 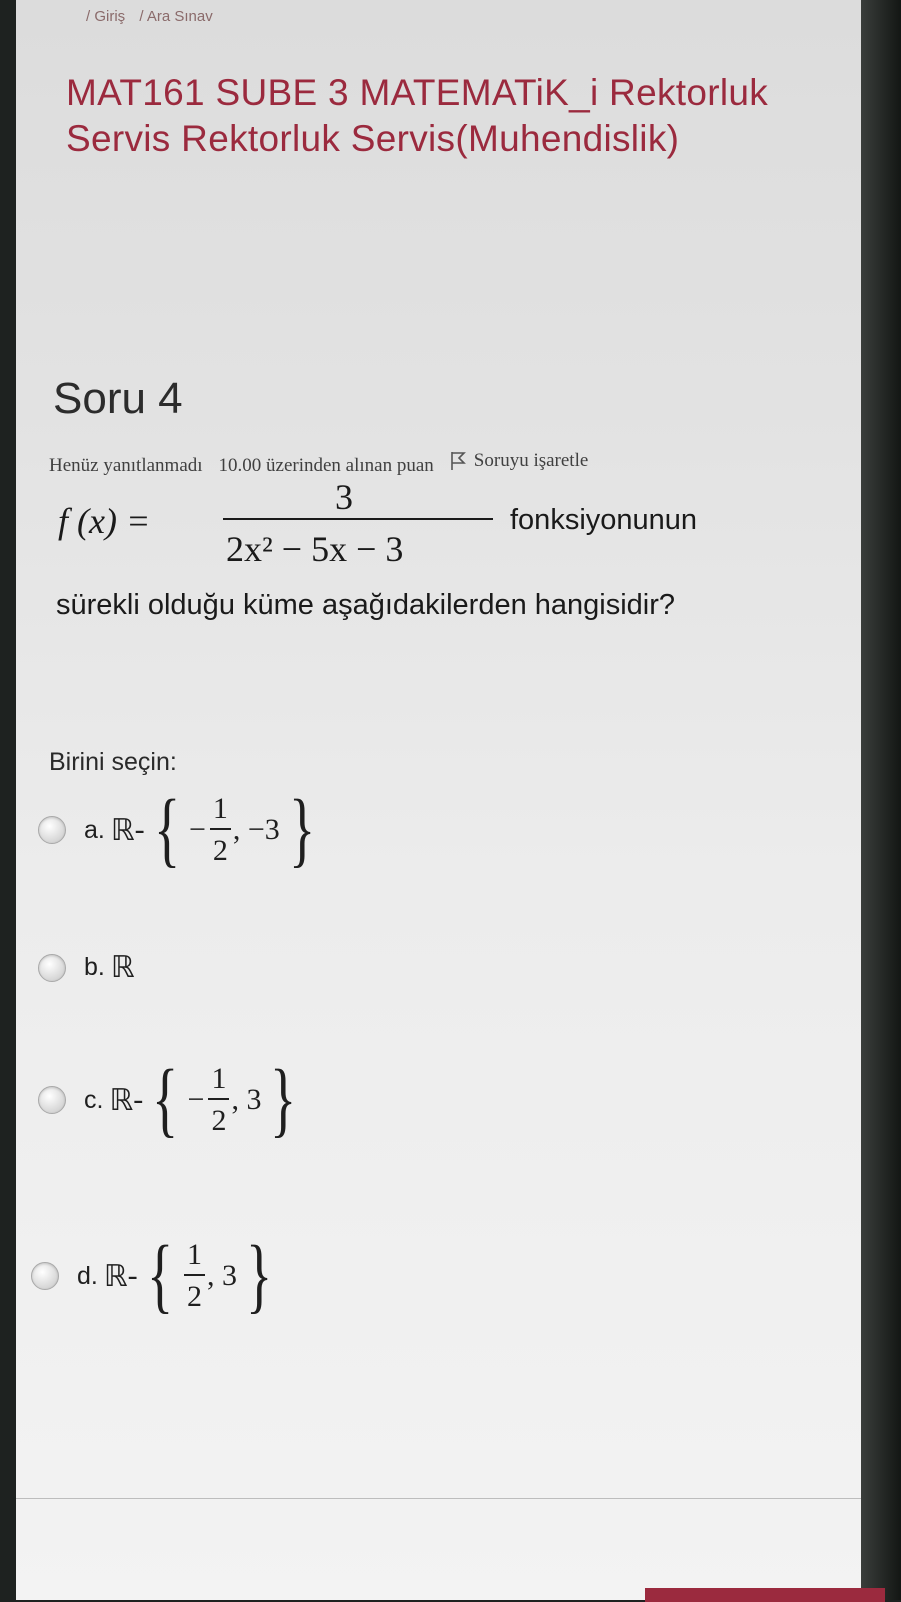 What do you see at coordinates (326, 465) in the screenshot?
I see `question-points: 10.00 üzerinden alınan puan` at bounding box center [326, 465].